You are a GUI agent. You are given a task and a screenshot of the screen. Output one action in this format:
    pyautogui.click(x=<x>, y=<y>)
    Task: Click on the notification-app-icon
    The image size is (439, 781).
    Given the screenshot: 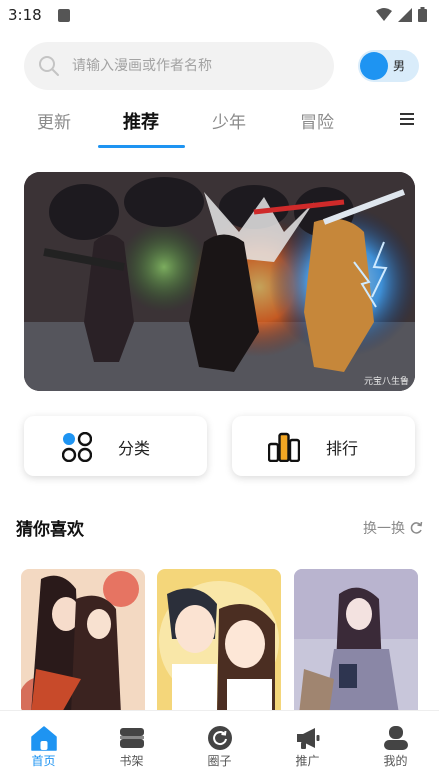 What is the action you would take?
    pyautogui.click(x=64, y=15)
    